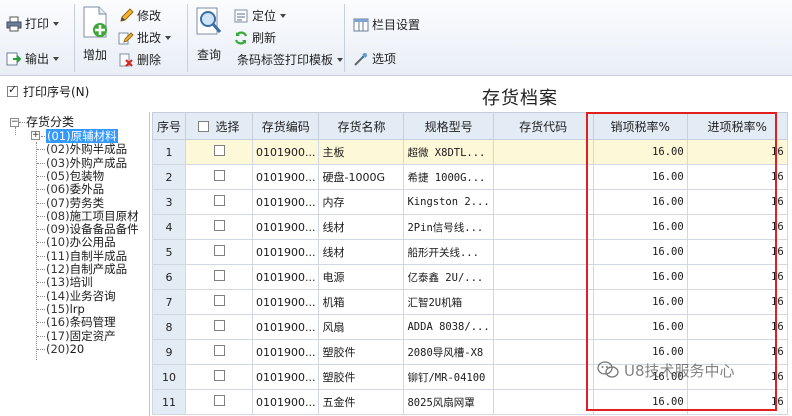 This screenshot has width=792, height=416. Describe the element at coordinates (361, 177) in the screenshot. I see `inventory-name-cell: 硬盘-1000G` at that location.